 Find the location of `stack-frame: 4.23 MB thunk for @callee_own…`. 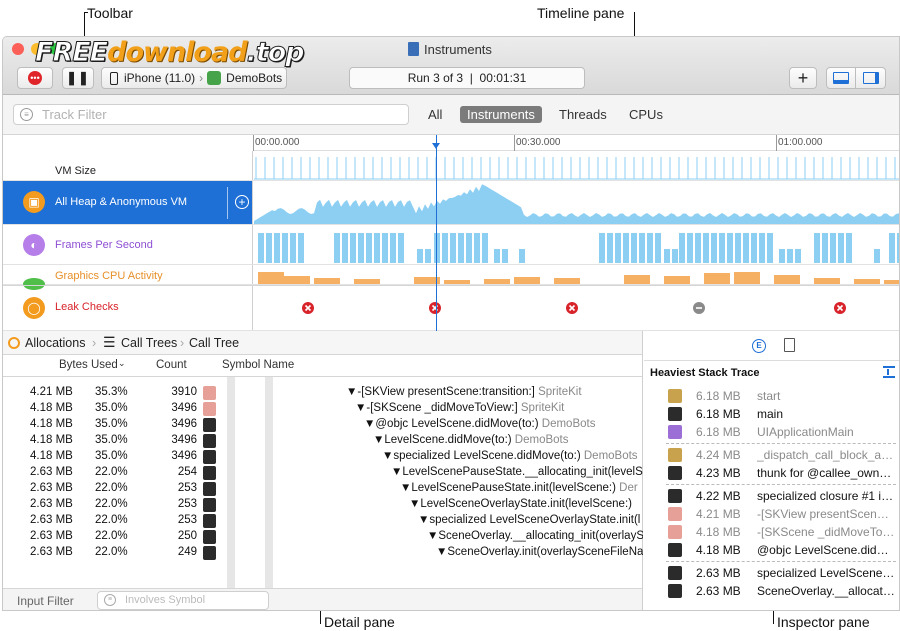

stack-frame: 4.23 MB thunk for @callee_own… is located at coordinates (771, 473).